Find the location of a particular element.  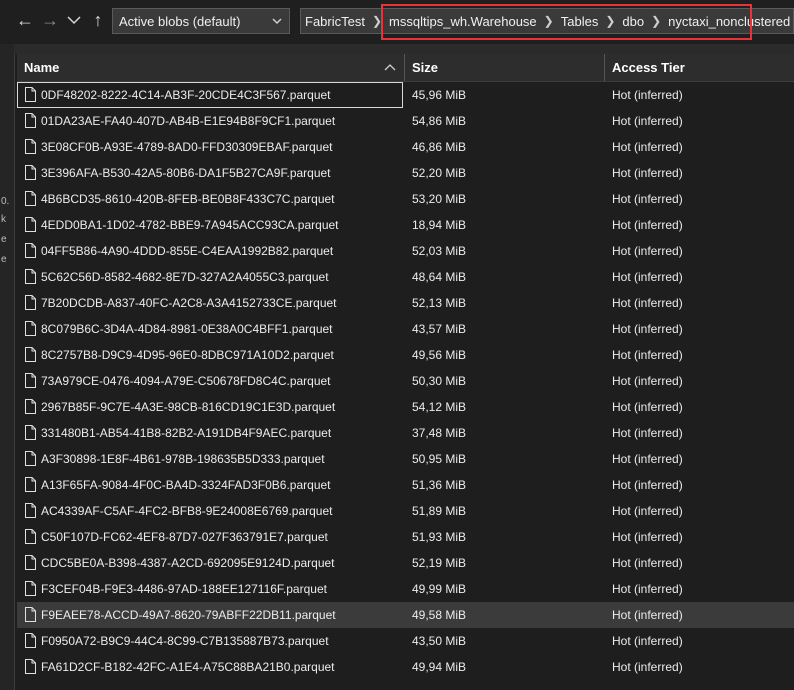

arrow-left-icon: ← is located at coordinates (25, 20).